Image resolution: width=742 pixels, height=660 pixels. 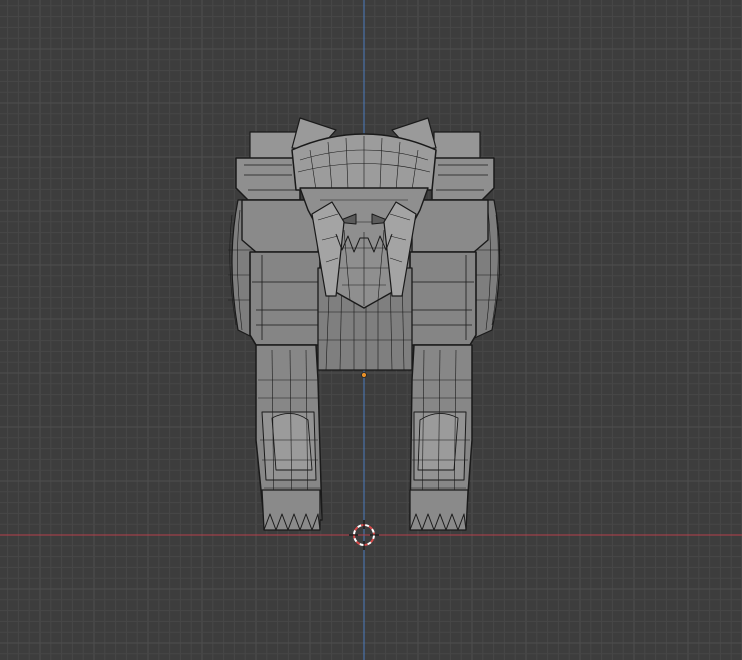 I want to click on right-torso-block, so click(x=450, y=226).